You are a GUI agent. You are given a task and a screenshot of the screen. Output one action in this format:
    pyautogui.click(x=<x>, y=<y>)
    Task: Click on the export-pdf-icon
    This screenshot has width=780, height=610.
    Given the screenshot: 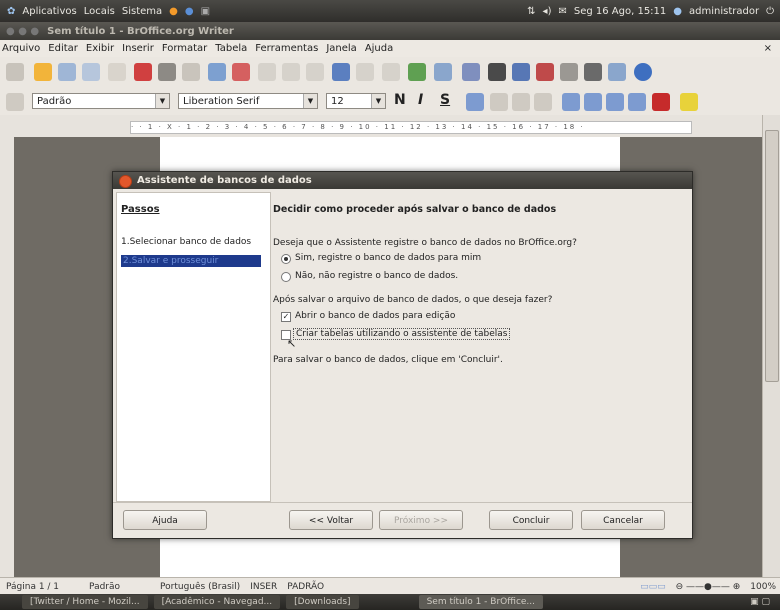 What is the action you would take?
    pyautogui.click(x=143, y=72)
    